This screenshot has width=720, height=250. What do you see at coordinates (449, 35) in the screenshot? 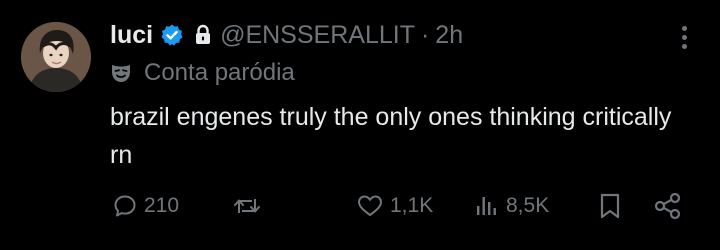
I see `timestamp: 2h` at bounding box center [449, 35].